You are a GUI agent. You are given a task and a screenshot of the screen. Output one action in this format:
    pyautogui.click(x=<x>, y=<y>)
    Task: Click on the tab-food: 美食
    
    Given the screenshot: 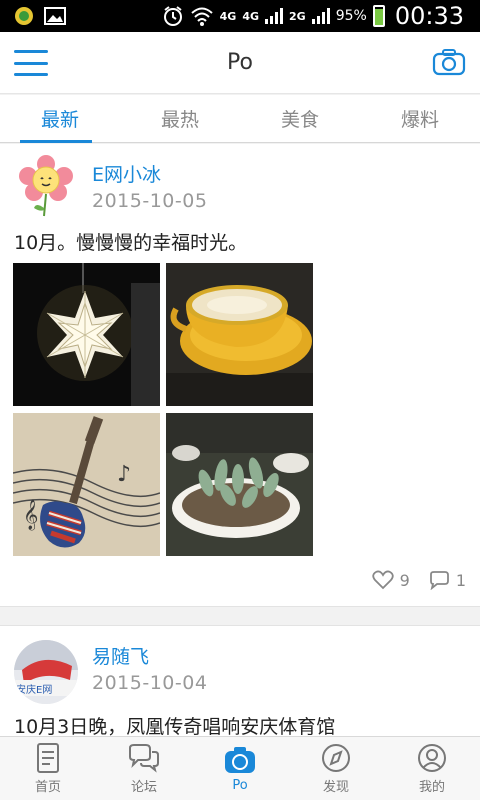 What is the action you would take?
    pyautogui.click(x=300, y=118)
    